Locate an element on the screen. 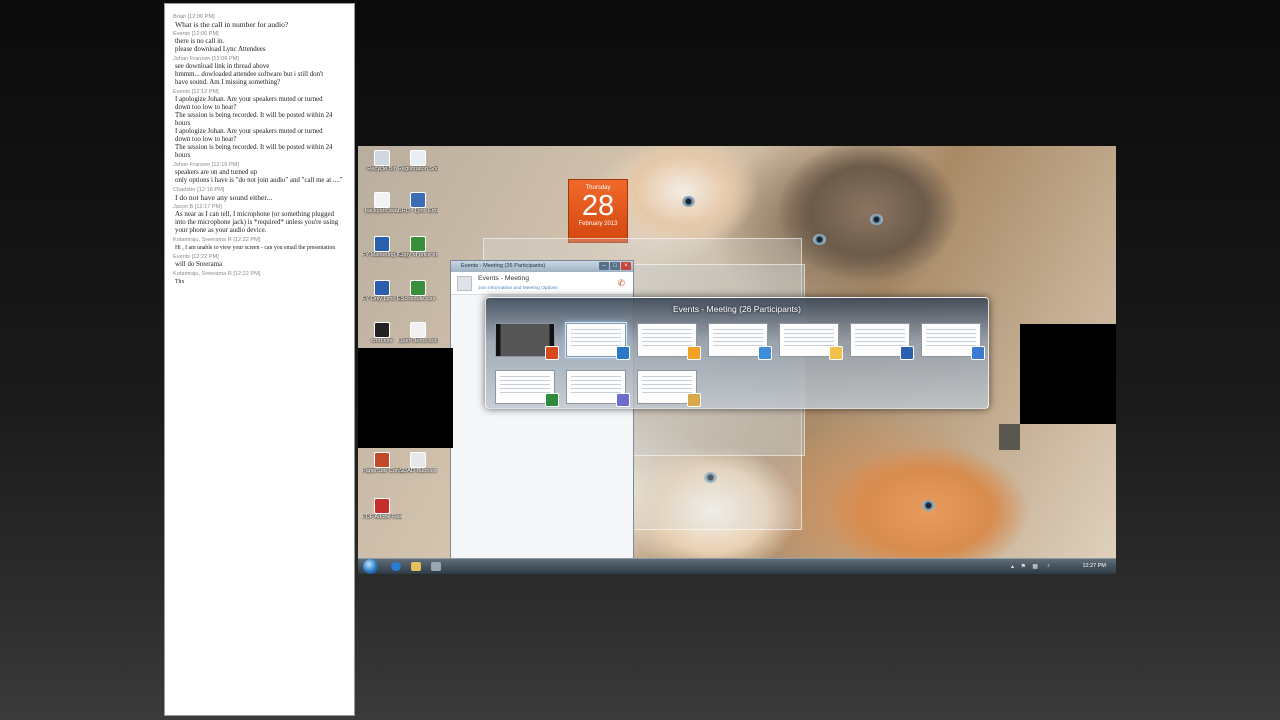 The image size is (1280, 720). explorer-icon is located at coordinates (416, 566).